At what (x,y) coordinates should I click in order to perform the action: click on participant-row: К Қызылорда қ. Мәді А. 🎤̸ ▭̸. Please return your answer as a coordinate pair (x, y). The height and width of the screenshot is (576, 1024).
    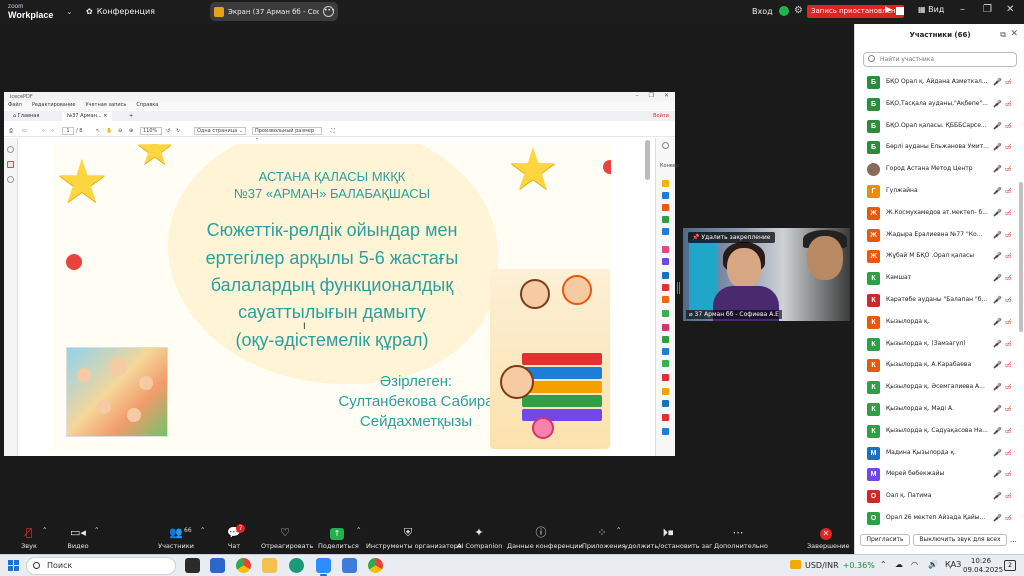
    Looking at the image, I should click on (936, 410).